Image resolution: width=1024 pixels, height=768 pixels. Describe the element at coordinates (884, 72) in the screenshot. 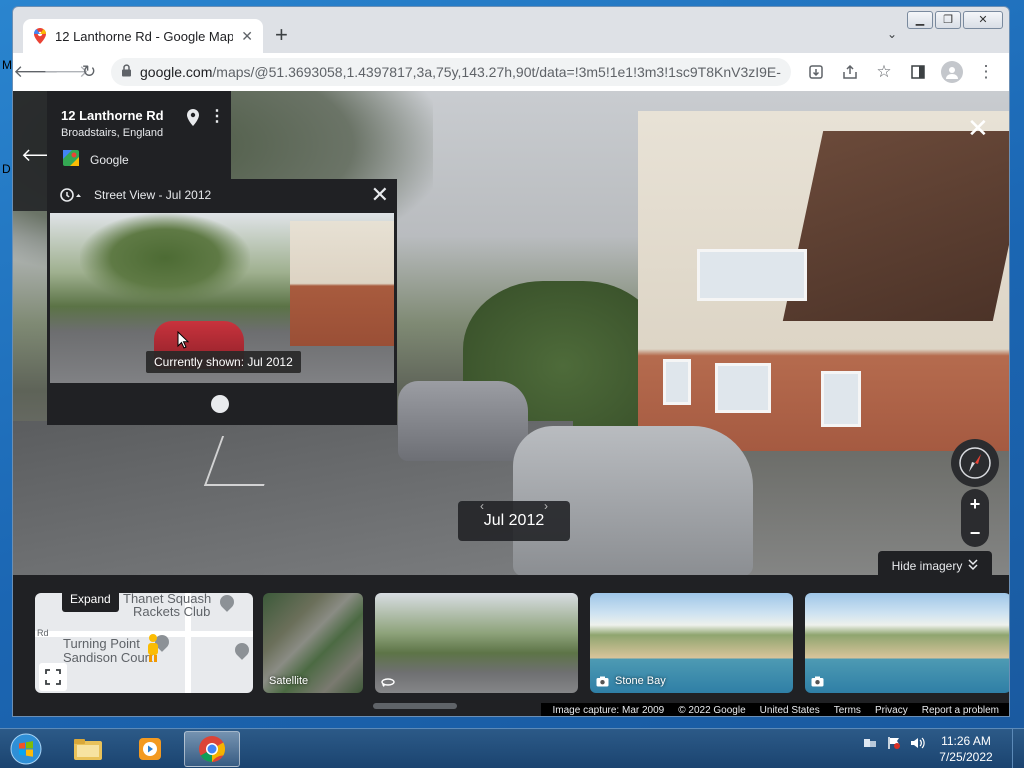

I see `bookmark-star-icon: ☆` at that location.